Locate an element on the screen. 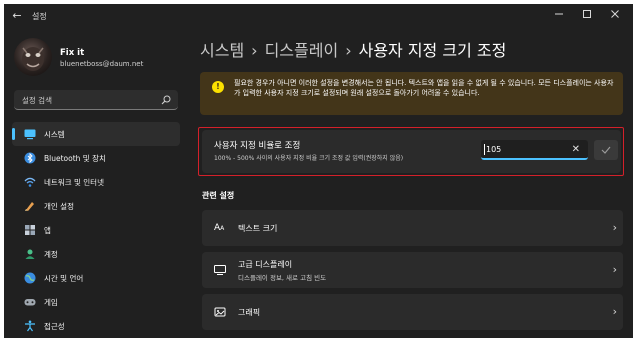 The height and width of the screenshot is (343, 640). sidebar-item-gaming: 게임 is located at coordinates (96, 302).